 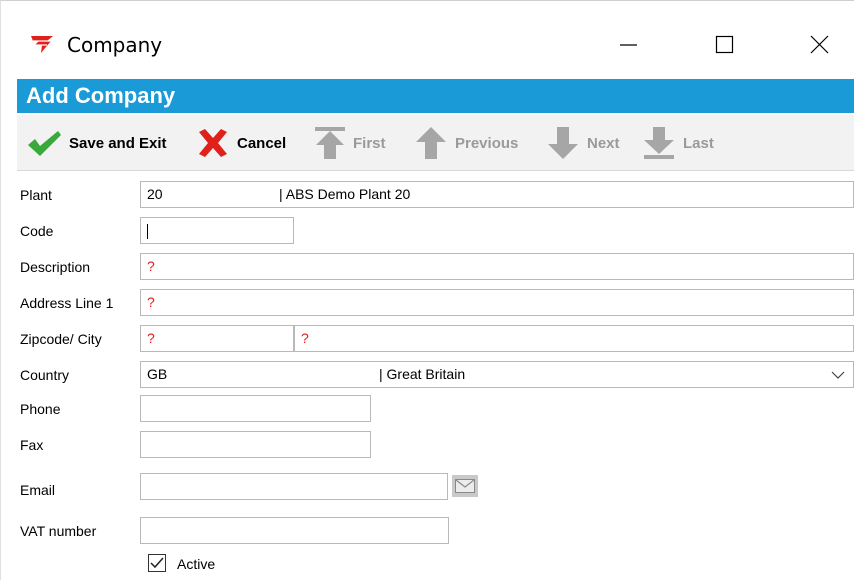 What do you see at coordinates (369, 143) in the screenshot?
I see `first-label: First` at bounding box center [369, 143].